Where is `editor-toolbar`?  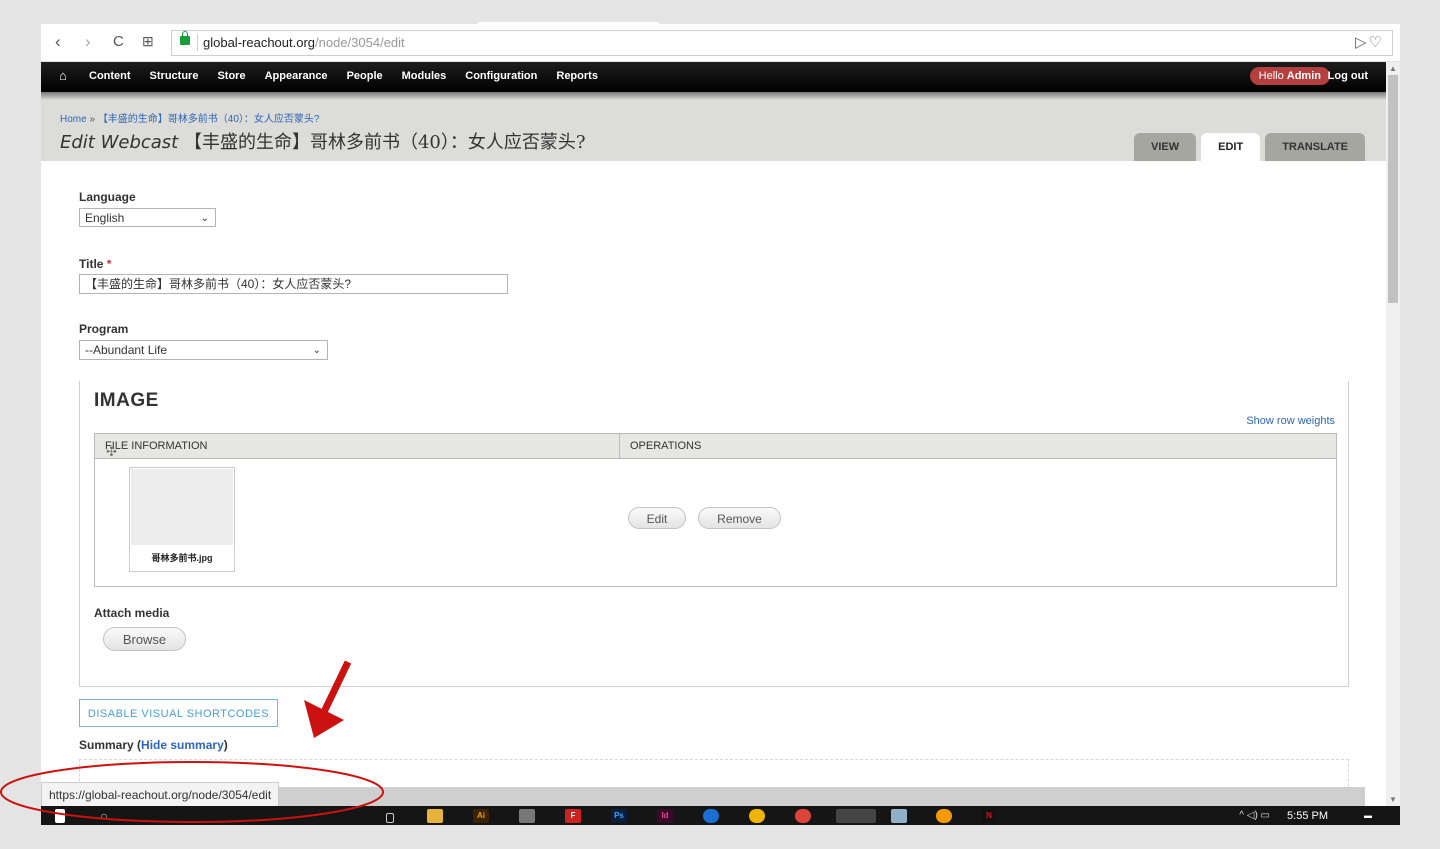
editor-toolbar is located at coordinates (822, 797).